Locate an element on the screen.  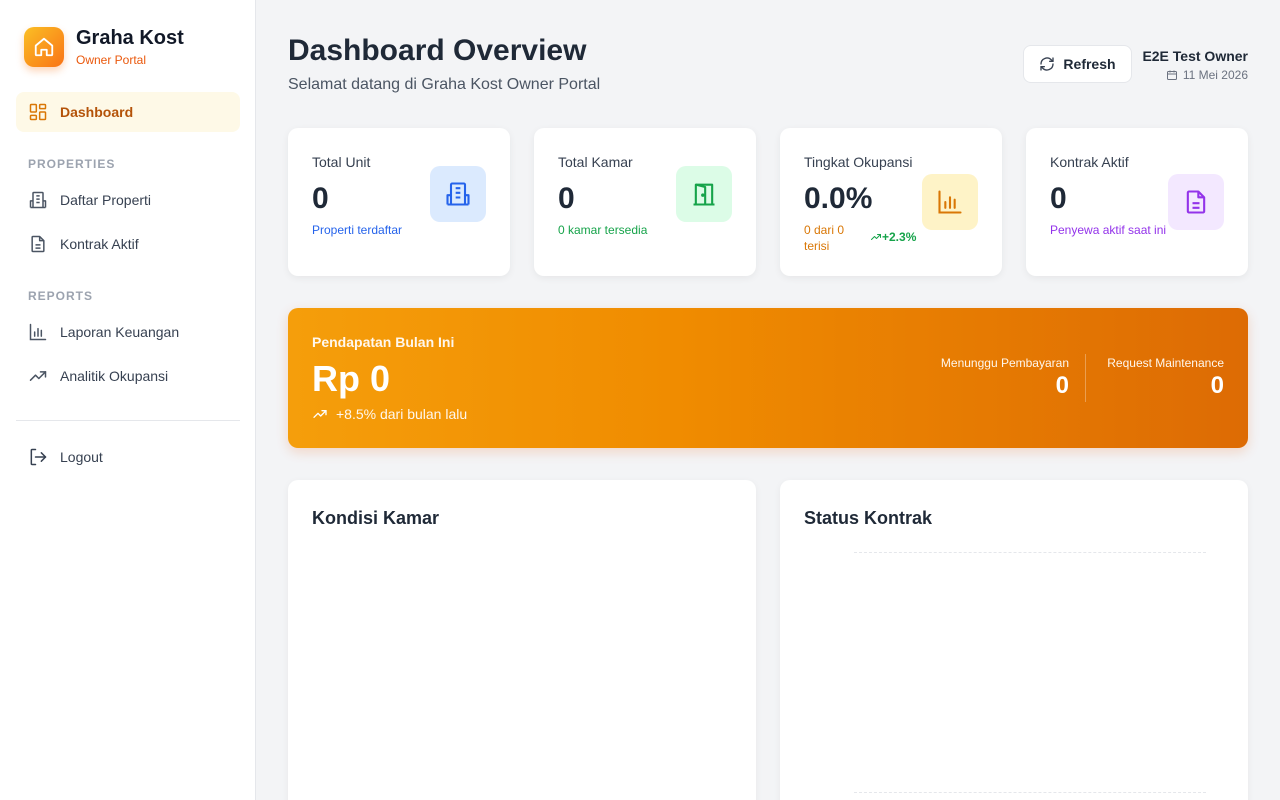
revenue-change: +8.5% dari bulan lalu is located at coordinates (389, 414).